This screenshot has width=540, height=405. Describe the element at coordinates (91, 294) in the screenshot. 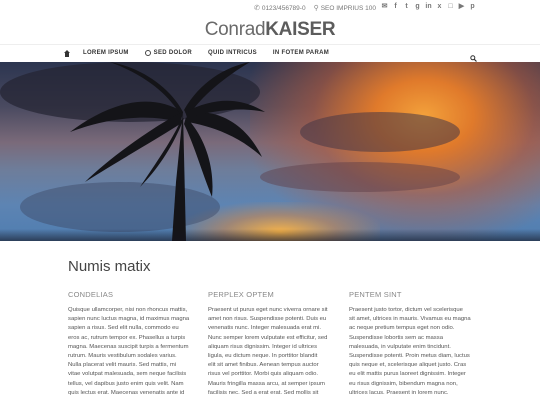

I see `column-heading: CONDELIAS` at that location.